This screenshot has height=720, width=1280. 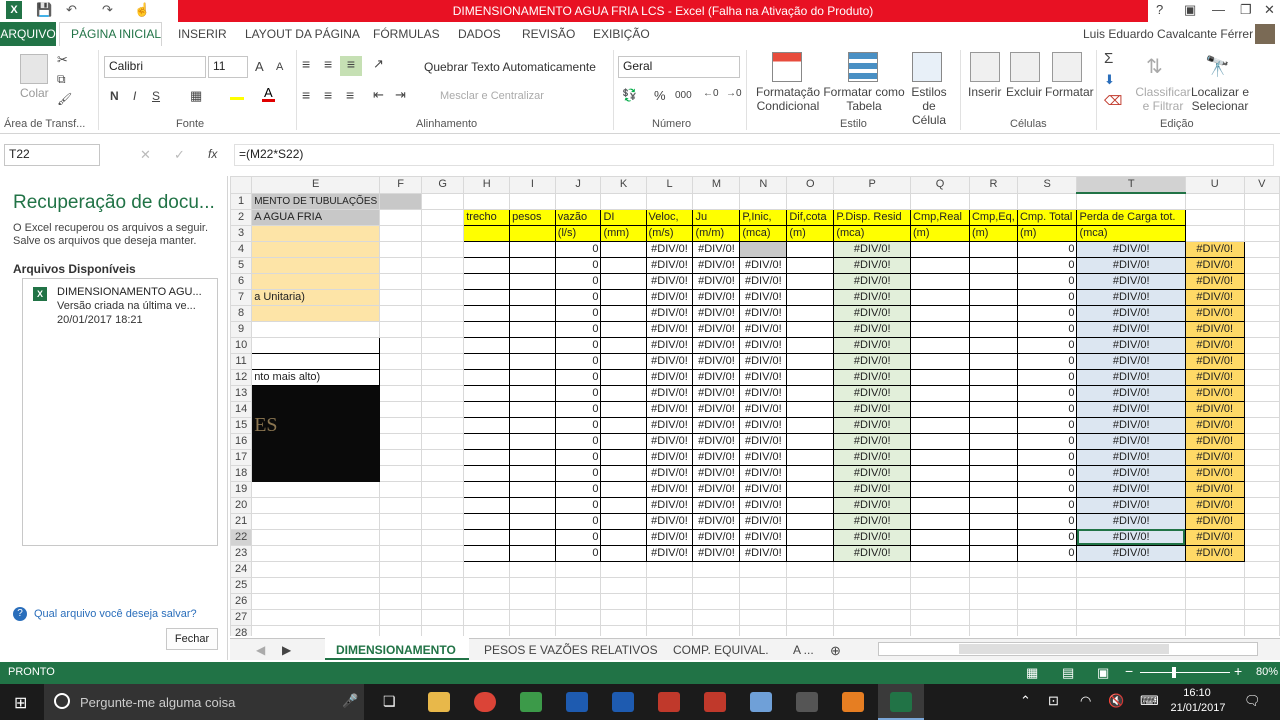 I want to click on cell-g1, so click(x=443, y=201).